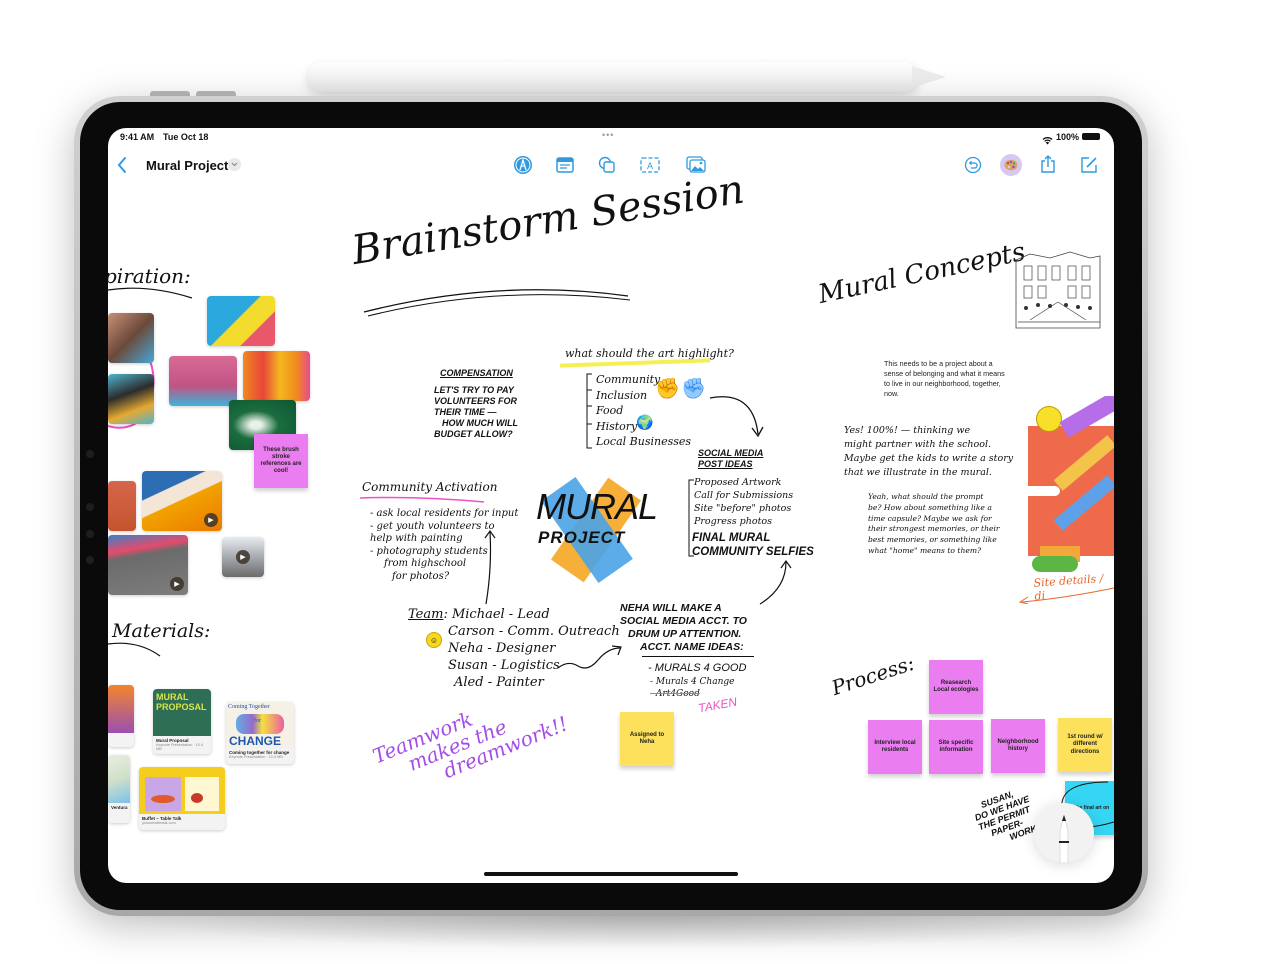 This screenshot has width=1280, height=964. Describe the element at coordinates (929, 77) in the screenshot. I see `apple-pencil-tip` at that location.